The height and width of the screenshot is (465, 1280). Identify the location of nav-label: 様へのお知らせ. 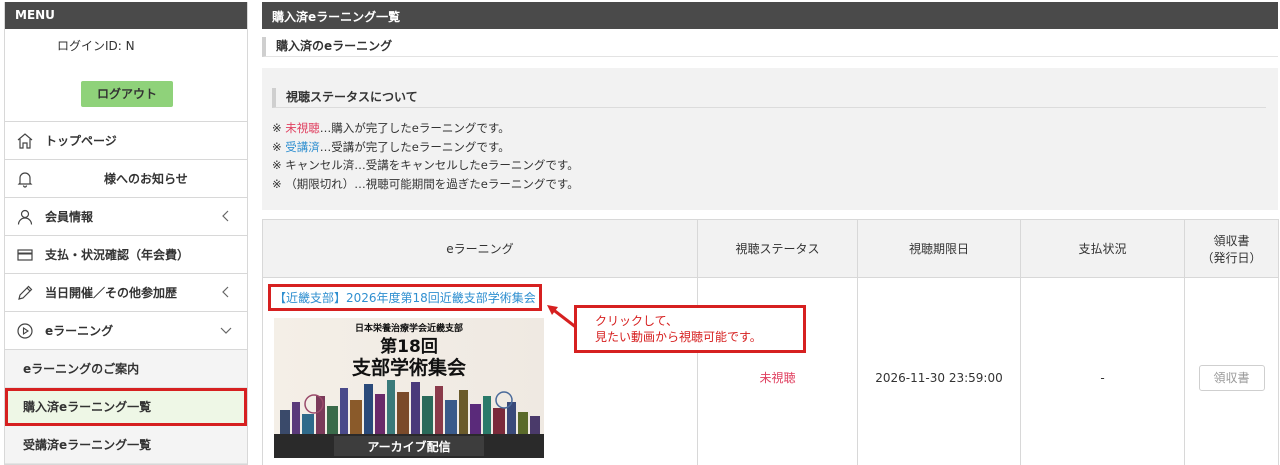
(146, 179).